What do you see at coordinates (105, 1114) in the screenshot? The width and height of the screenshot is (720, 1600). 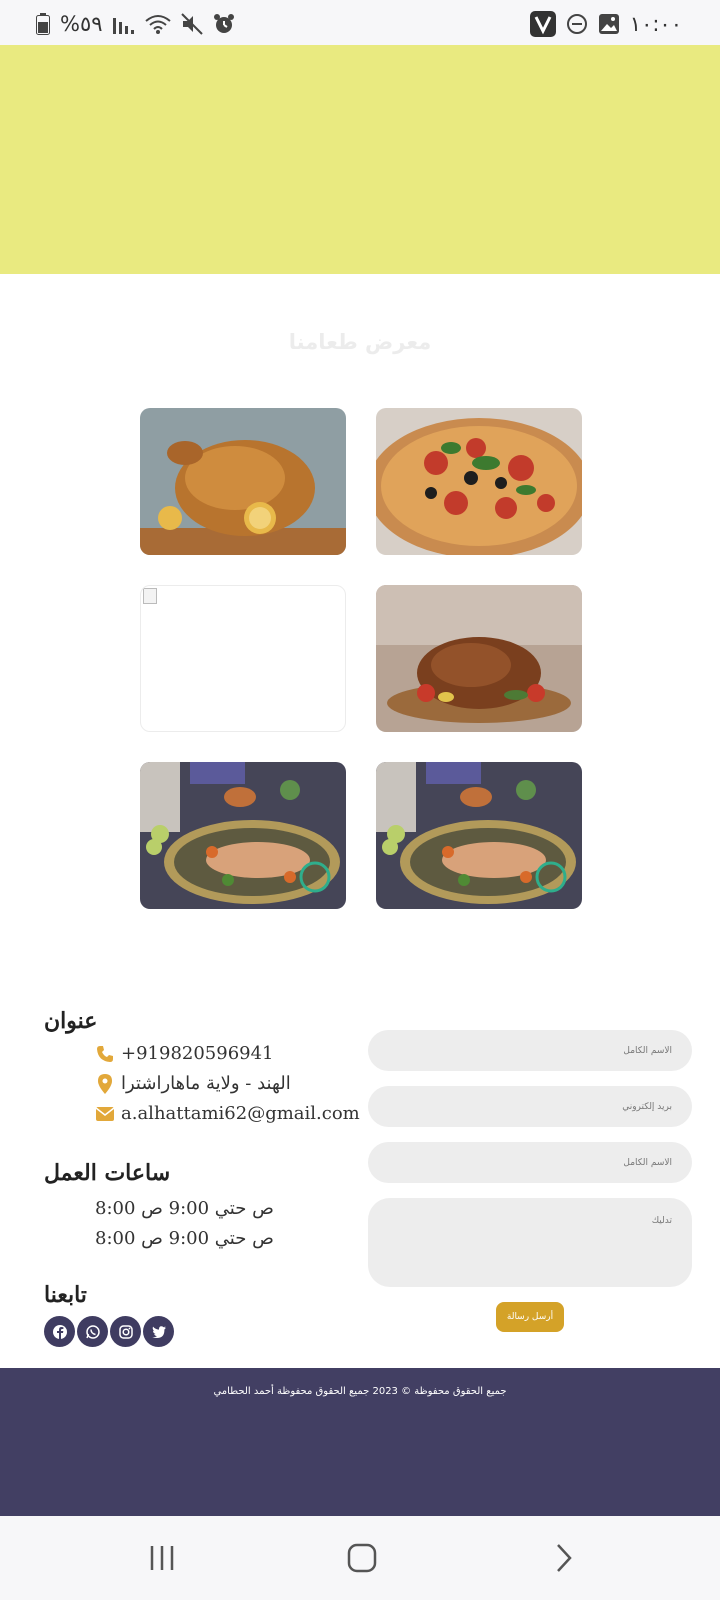 I see `envelope-icon` at bounding box center [105, 1114].